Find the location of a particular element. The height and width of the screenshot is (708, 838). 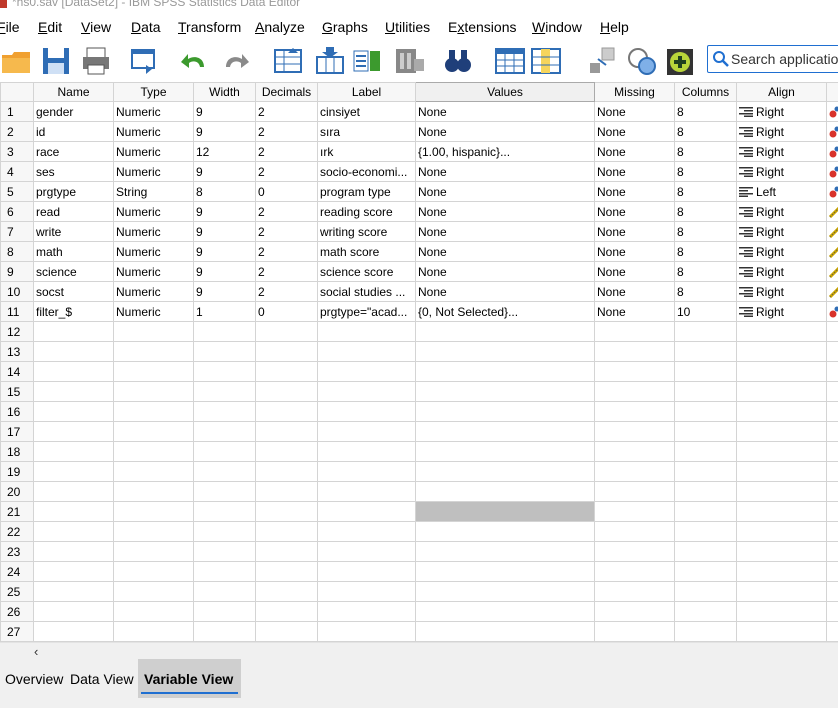

empty-row: 27 is located at coordinates (419, 631).